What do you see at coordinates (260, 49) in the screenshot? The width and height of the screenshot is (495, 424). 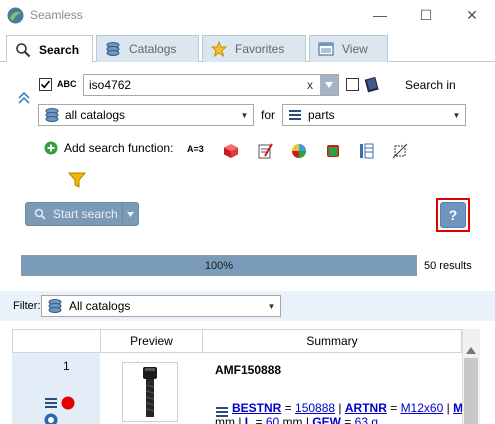 I see `tab-favorites-label: Favorites` at bounding box center [260, 49].